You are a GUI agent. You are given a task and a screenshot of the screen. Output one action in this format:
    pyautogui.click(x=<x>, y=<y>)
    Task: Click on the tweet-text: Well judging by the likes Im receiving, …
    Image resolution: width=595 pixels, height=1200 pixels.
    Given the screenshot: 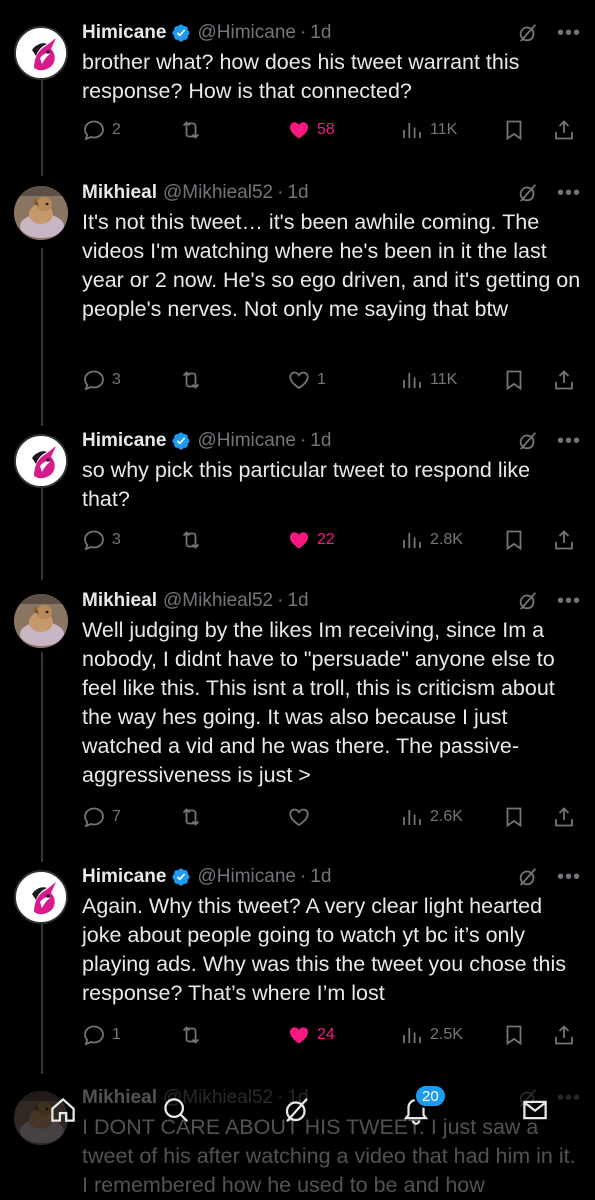 What is the action you would take?
    pyautogui.click(x=318, y=702)
    